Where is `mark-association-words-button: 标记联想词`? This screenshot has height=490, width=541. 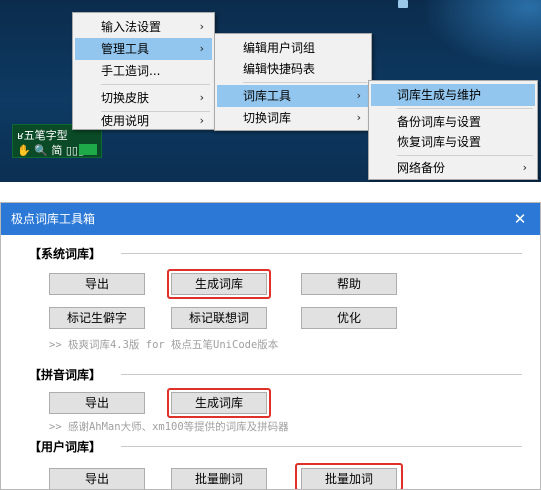 mark-association-words-button: 标记联想词 is located at coordinates (219, 318).